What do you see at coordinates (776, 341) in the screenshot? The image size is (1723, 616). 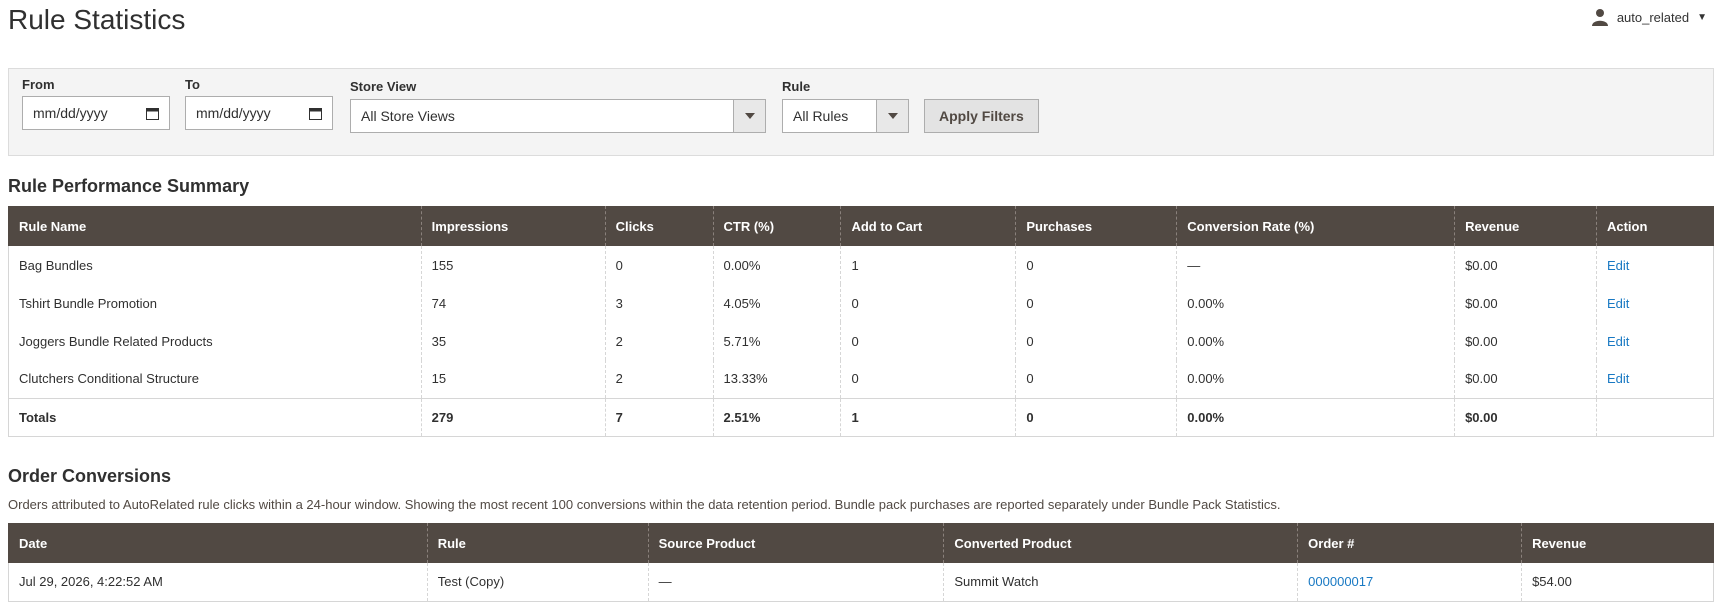 I see `ctr-cell: 5.71%` at bounding box center [776, 341].